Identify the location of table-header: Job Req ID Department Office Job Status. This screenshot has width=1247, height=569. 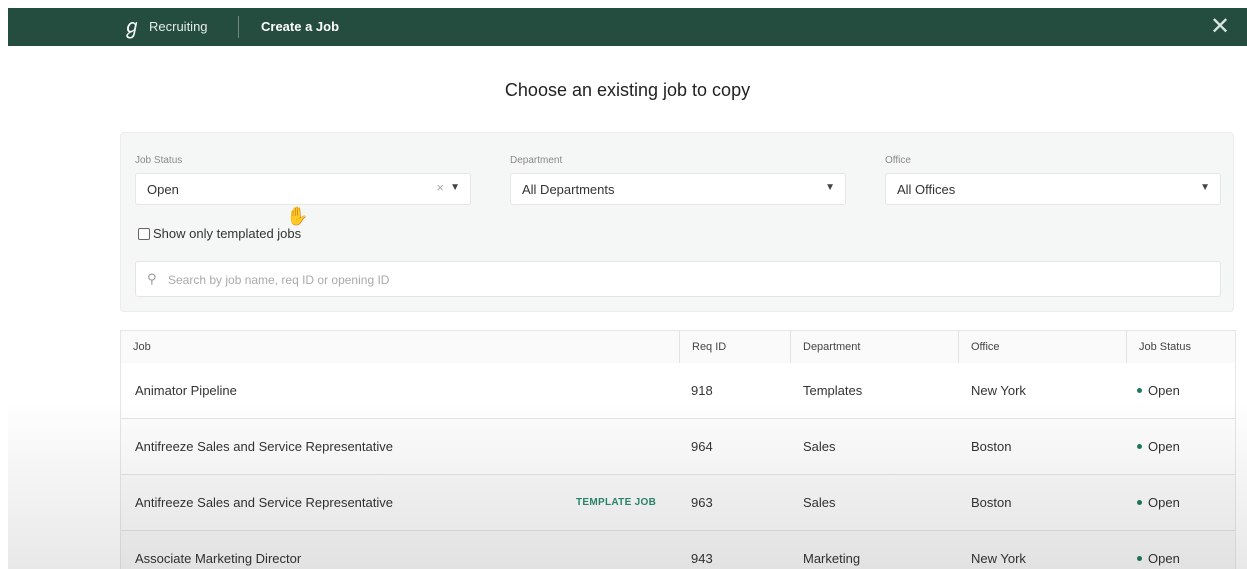
(678, 347).